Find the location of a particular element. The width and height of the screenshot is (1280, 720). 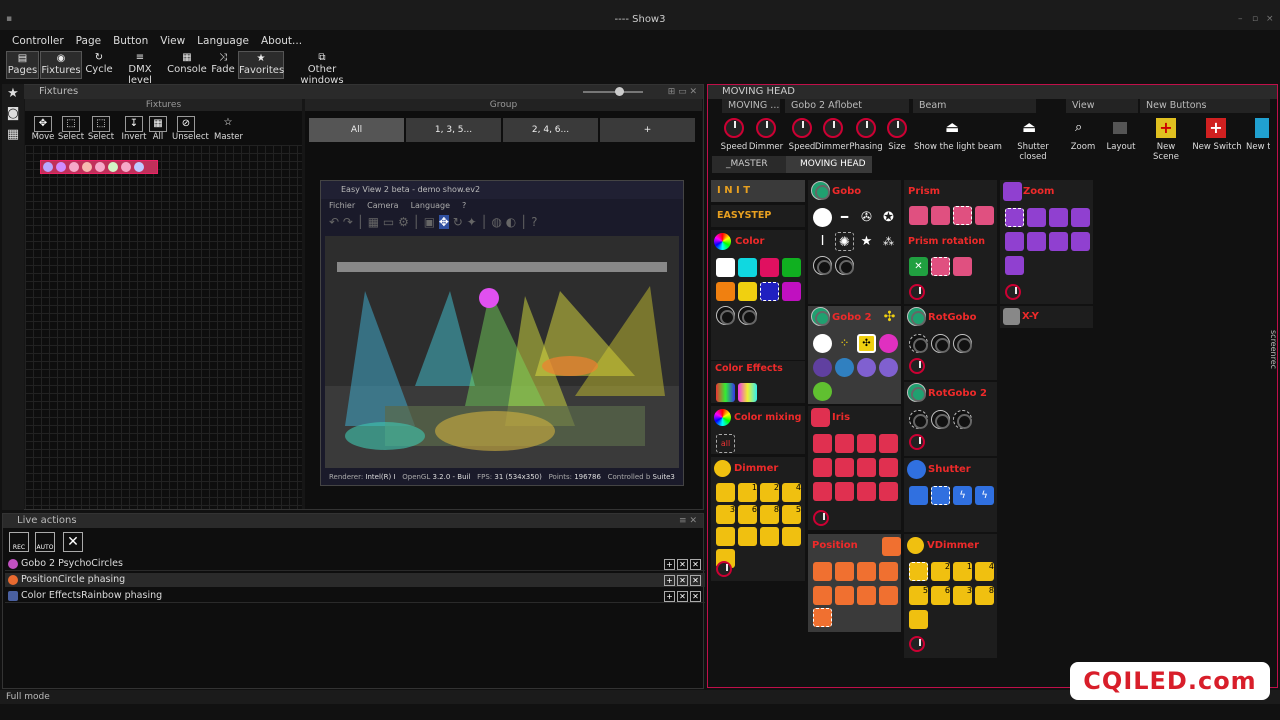

color-magenta is located at coordinates (769, 267).